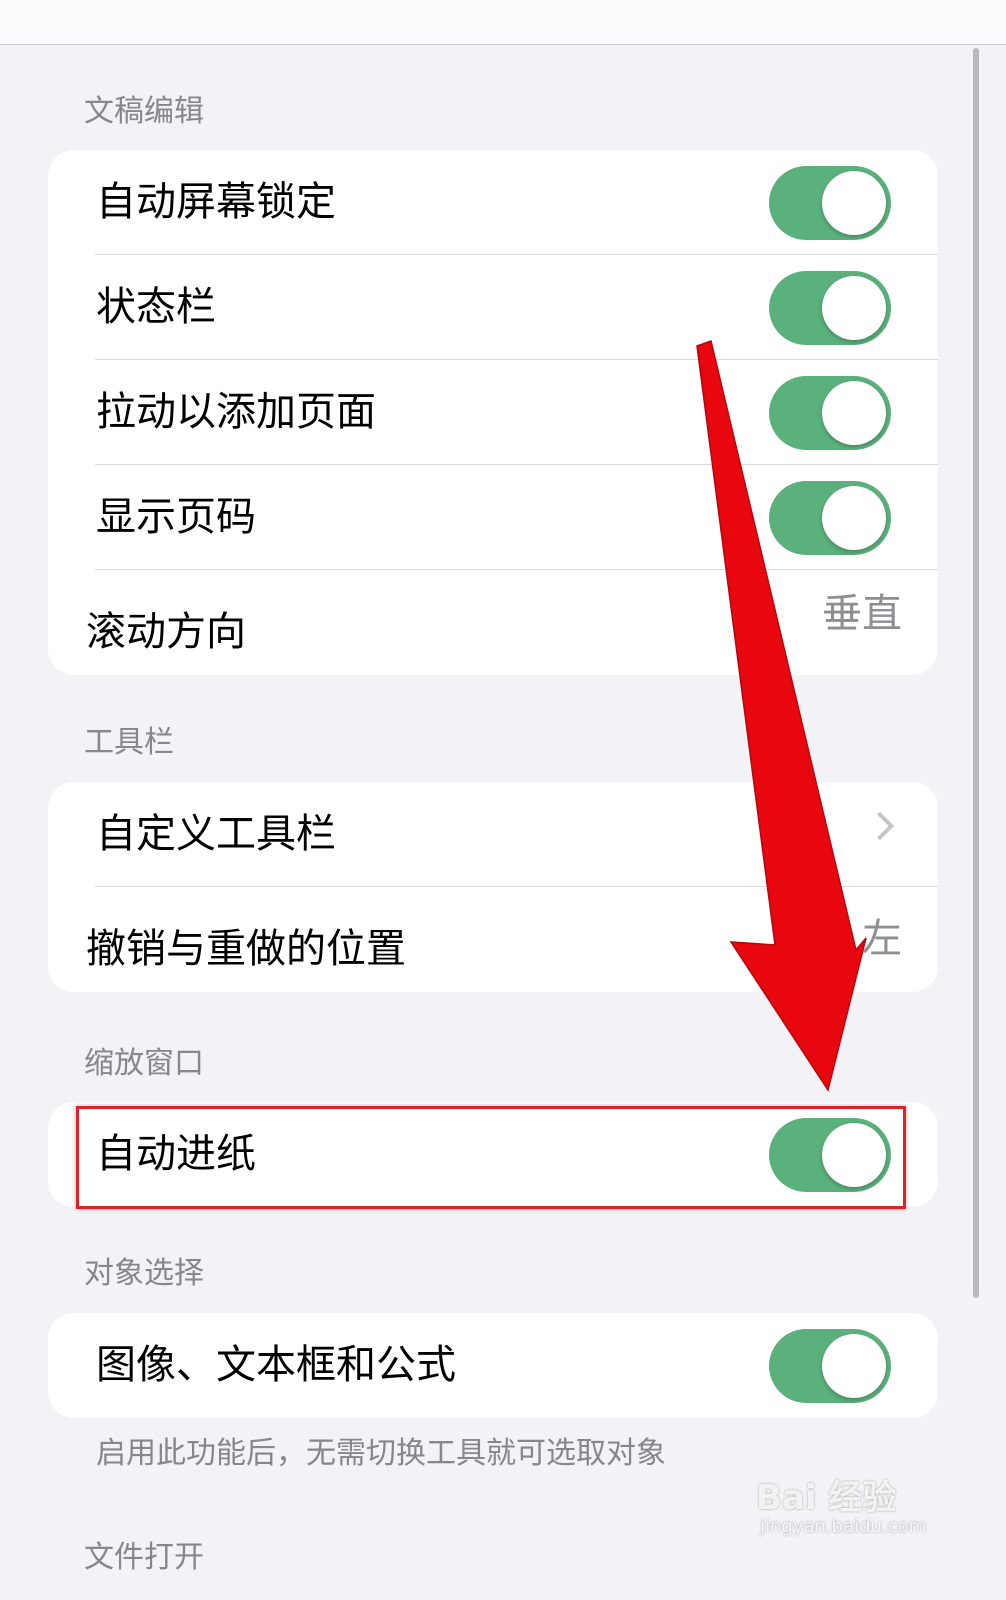  What do you see at coordinates (843, 1526) in the screenshot?
I see `watermark-url: jingyan.baidu.com` at bounding box center [843, 1526].